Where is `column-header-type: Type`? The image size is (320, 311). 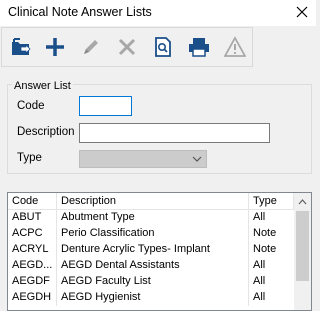 column-header-type: Type is located at coordinates (265, 201).